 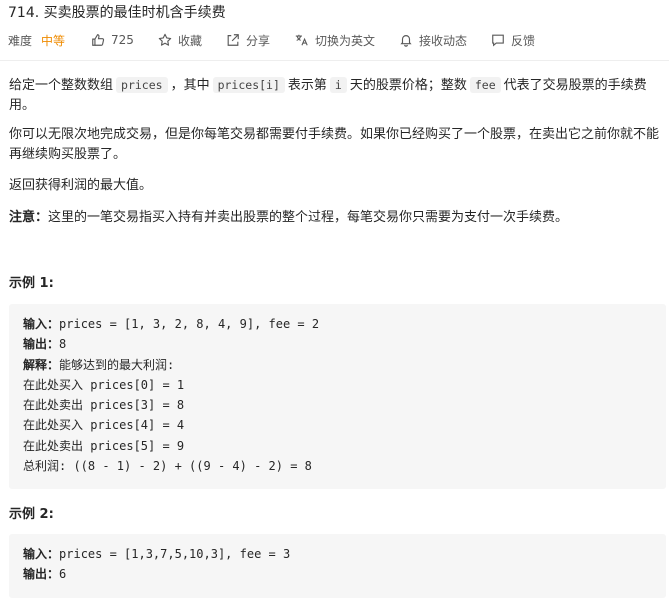 What do you see at coordinates (117, 364) in the screenshot?
I see `explain-value: 能够达到的最大利润:` at bounding box center [117, 364].